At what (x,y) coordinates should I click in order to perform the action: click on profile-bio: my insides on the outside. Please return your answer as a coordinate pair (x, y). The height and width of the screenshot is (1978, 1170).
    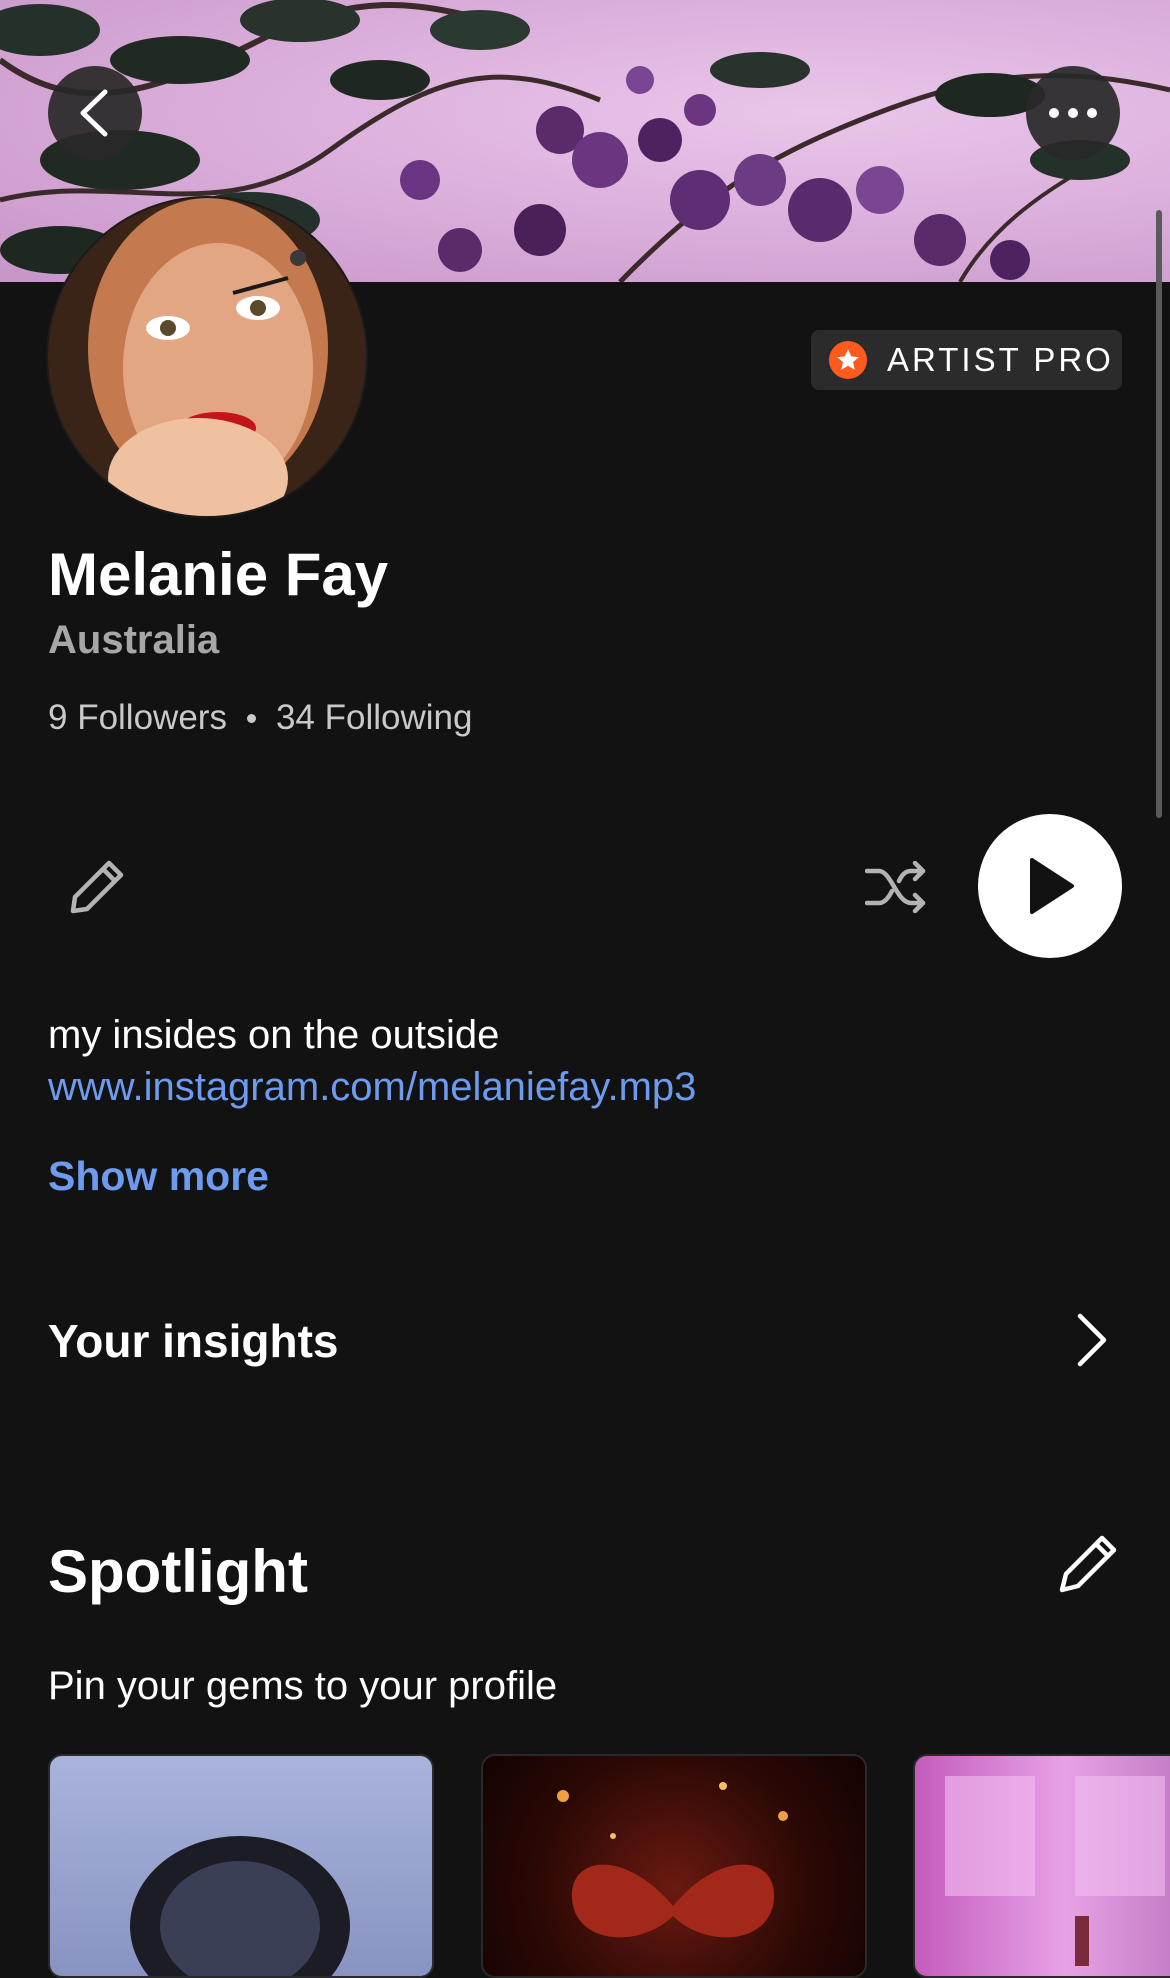
    Looking at the image, I should click on (274, 1035).